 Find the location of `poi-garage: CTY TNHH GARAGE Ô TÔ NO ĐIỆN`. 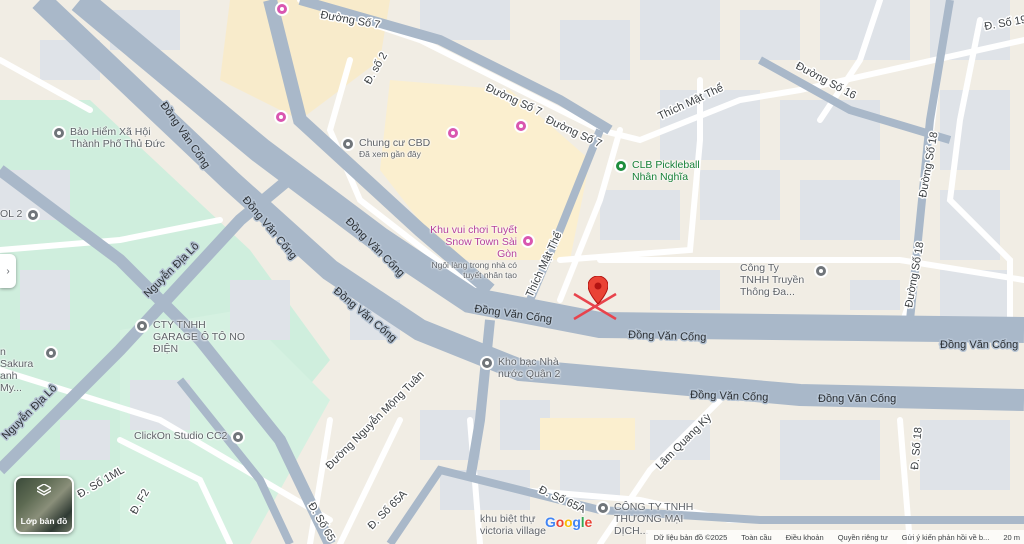

poi-garage: CTY TNHH GARAGE Ô TÔ NO ĐIỆN is located at coordinates (194, 337).